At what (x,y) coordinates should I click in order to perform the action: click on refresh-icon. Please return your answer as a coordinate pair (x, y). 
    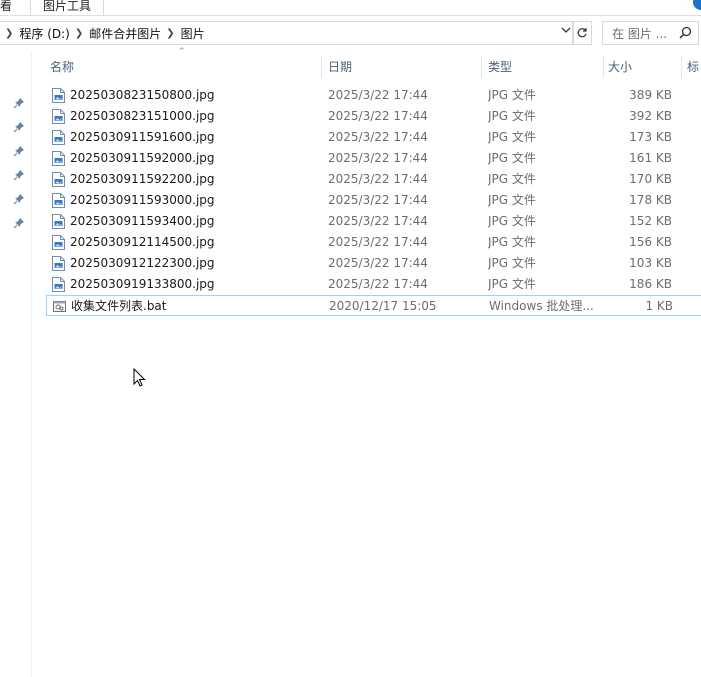
    Looking at the image, I should click on (582, 33).